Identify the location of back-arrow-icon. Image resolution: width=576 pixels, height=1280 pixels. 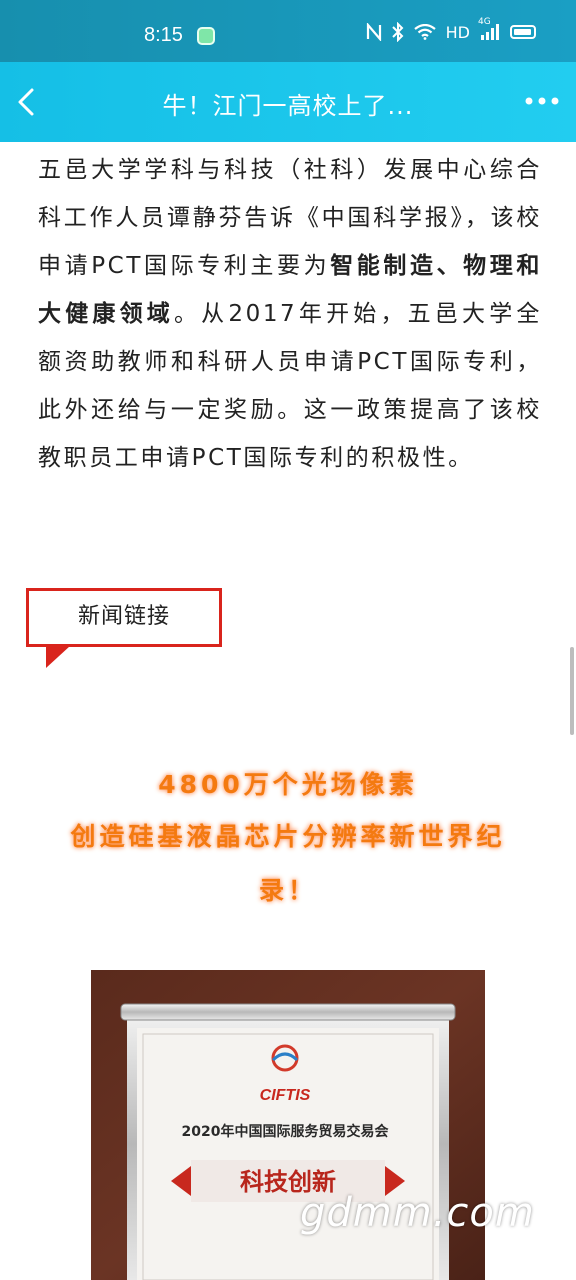
(26, 102).